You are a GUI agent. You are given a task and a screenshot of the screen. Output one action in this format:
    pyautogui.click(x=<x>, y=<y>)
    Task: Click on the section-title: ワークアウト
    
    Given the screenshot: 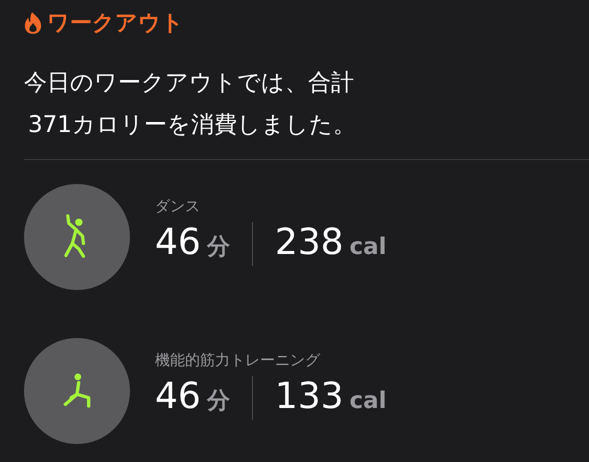 What is the action you would take?
    pyautogui.click(x=115, y=24)
    